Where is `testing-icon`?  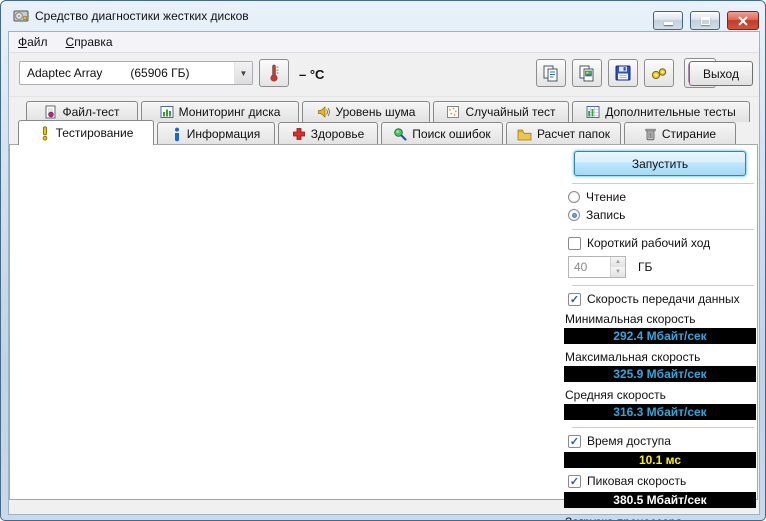
testing-icon is located at coordinates (44, 133).